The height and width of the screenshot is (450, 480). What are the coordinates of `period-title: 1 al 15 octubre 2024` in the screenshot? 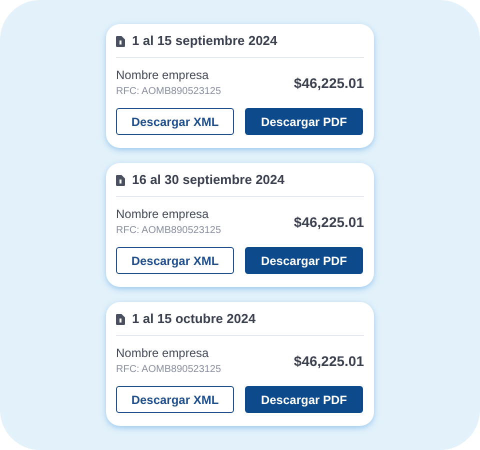 It's located at (194, 319).